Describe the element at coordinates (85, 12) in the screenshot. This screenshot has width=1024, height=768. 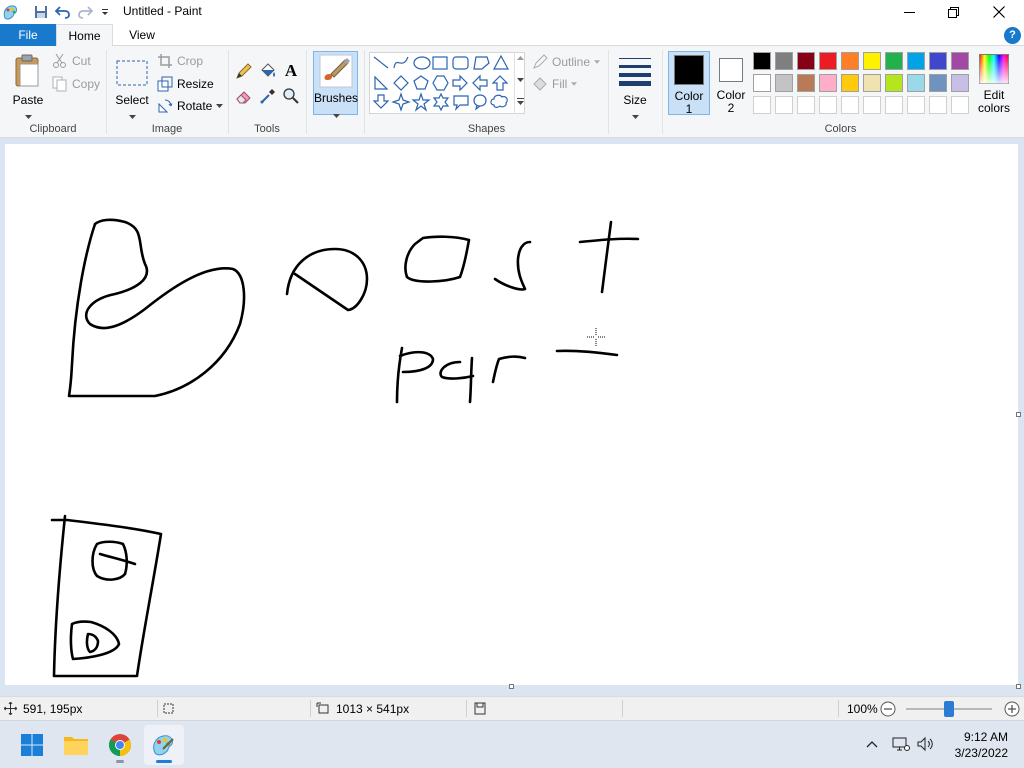
I see `redo-icon` at that location.